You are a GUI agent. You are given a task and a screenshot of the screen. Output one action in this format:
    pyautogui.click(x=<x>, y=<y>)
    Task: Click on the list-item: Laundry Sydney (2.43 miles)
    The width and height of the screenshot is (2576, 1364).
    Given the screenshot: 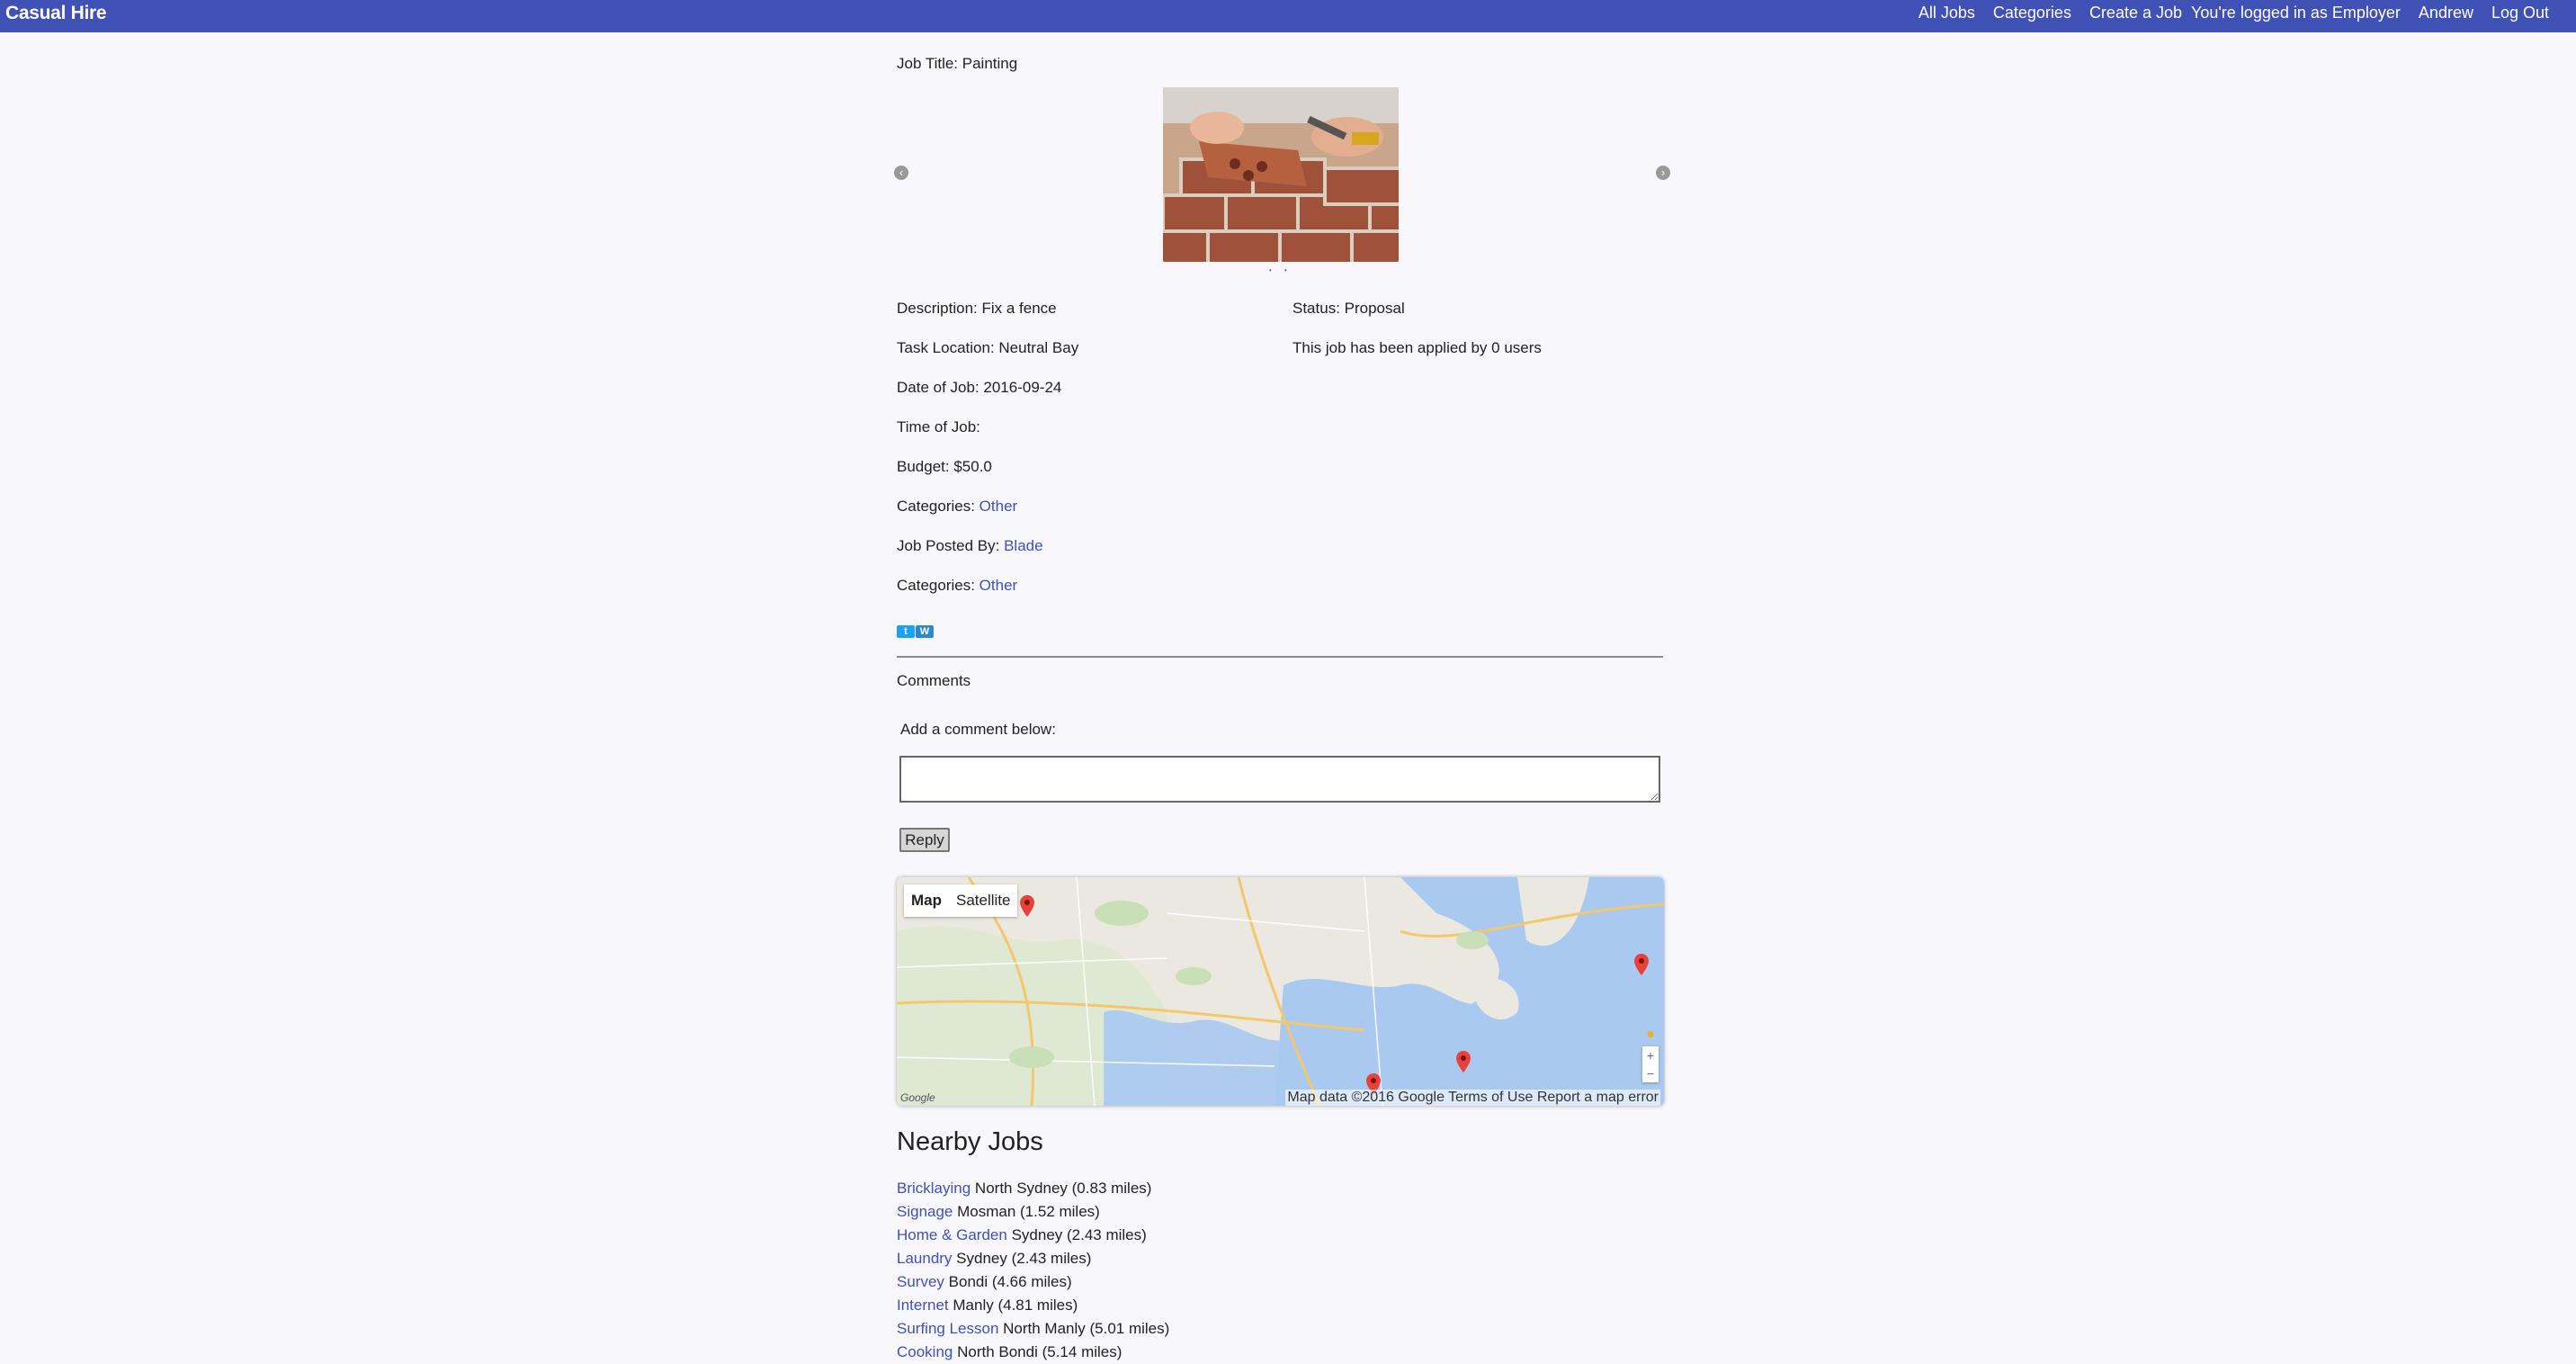 What is the action you would take?
    pyautogui.click(x=1033, y=1258)
    